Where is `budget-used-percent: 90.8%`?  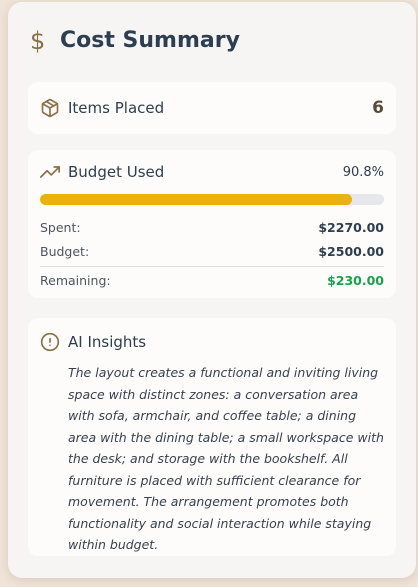
budget-used-percent: 90.8% is located at coordinates (363, 172).